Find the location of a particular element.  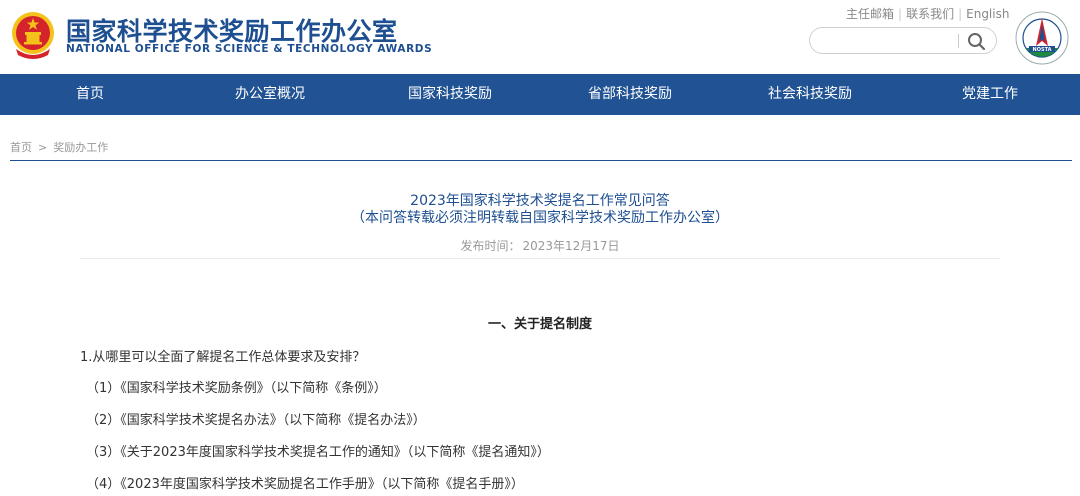

search-icon is located at coordinates (977, 41).